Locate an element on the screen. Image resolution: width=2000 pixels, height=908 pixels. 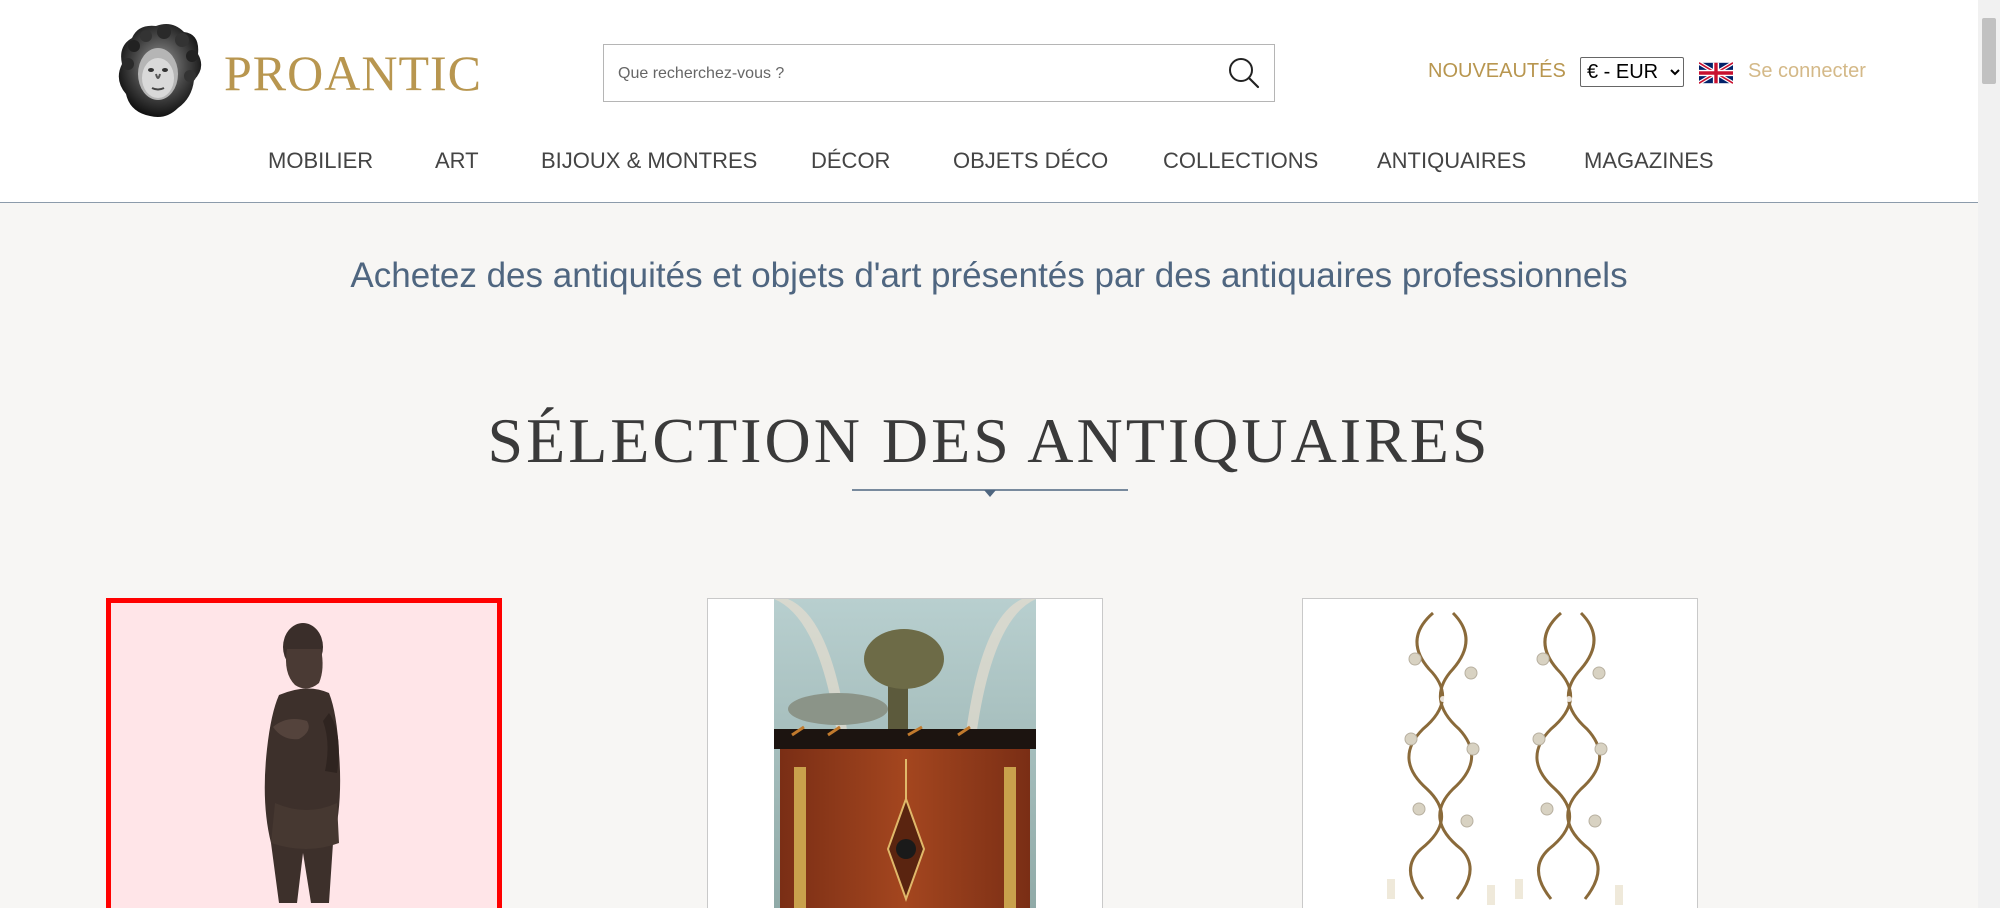
cabinet-image is located at coordinates (905, 753).